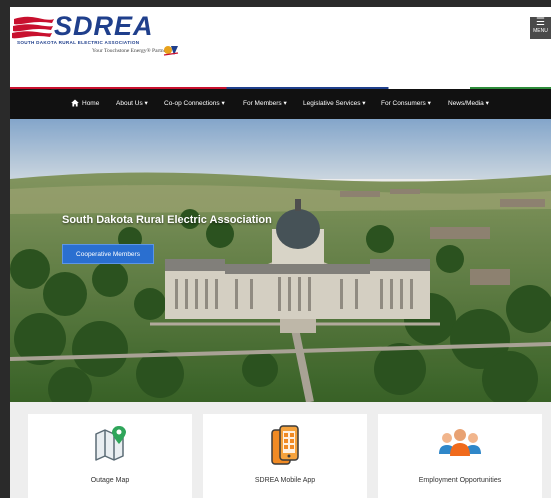 The image size is (551, 498). What do you see at coordinates (78, 42) in the screenshot?
I see `logo-subtitle: SOUTH DAKOTA RURAL ELECTRIC ASSOCIATION` at bounding box center [78, 42].